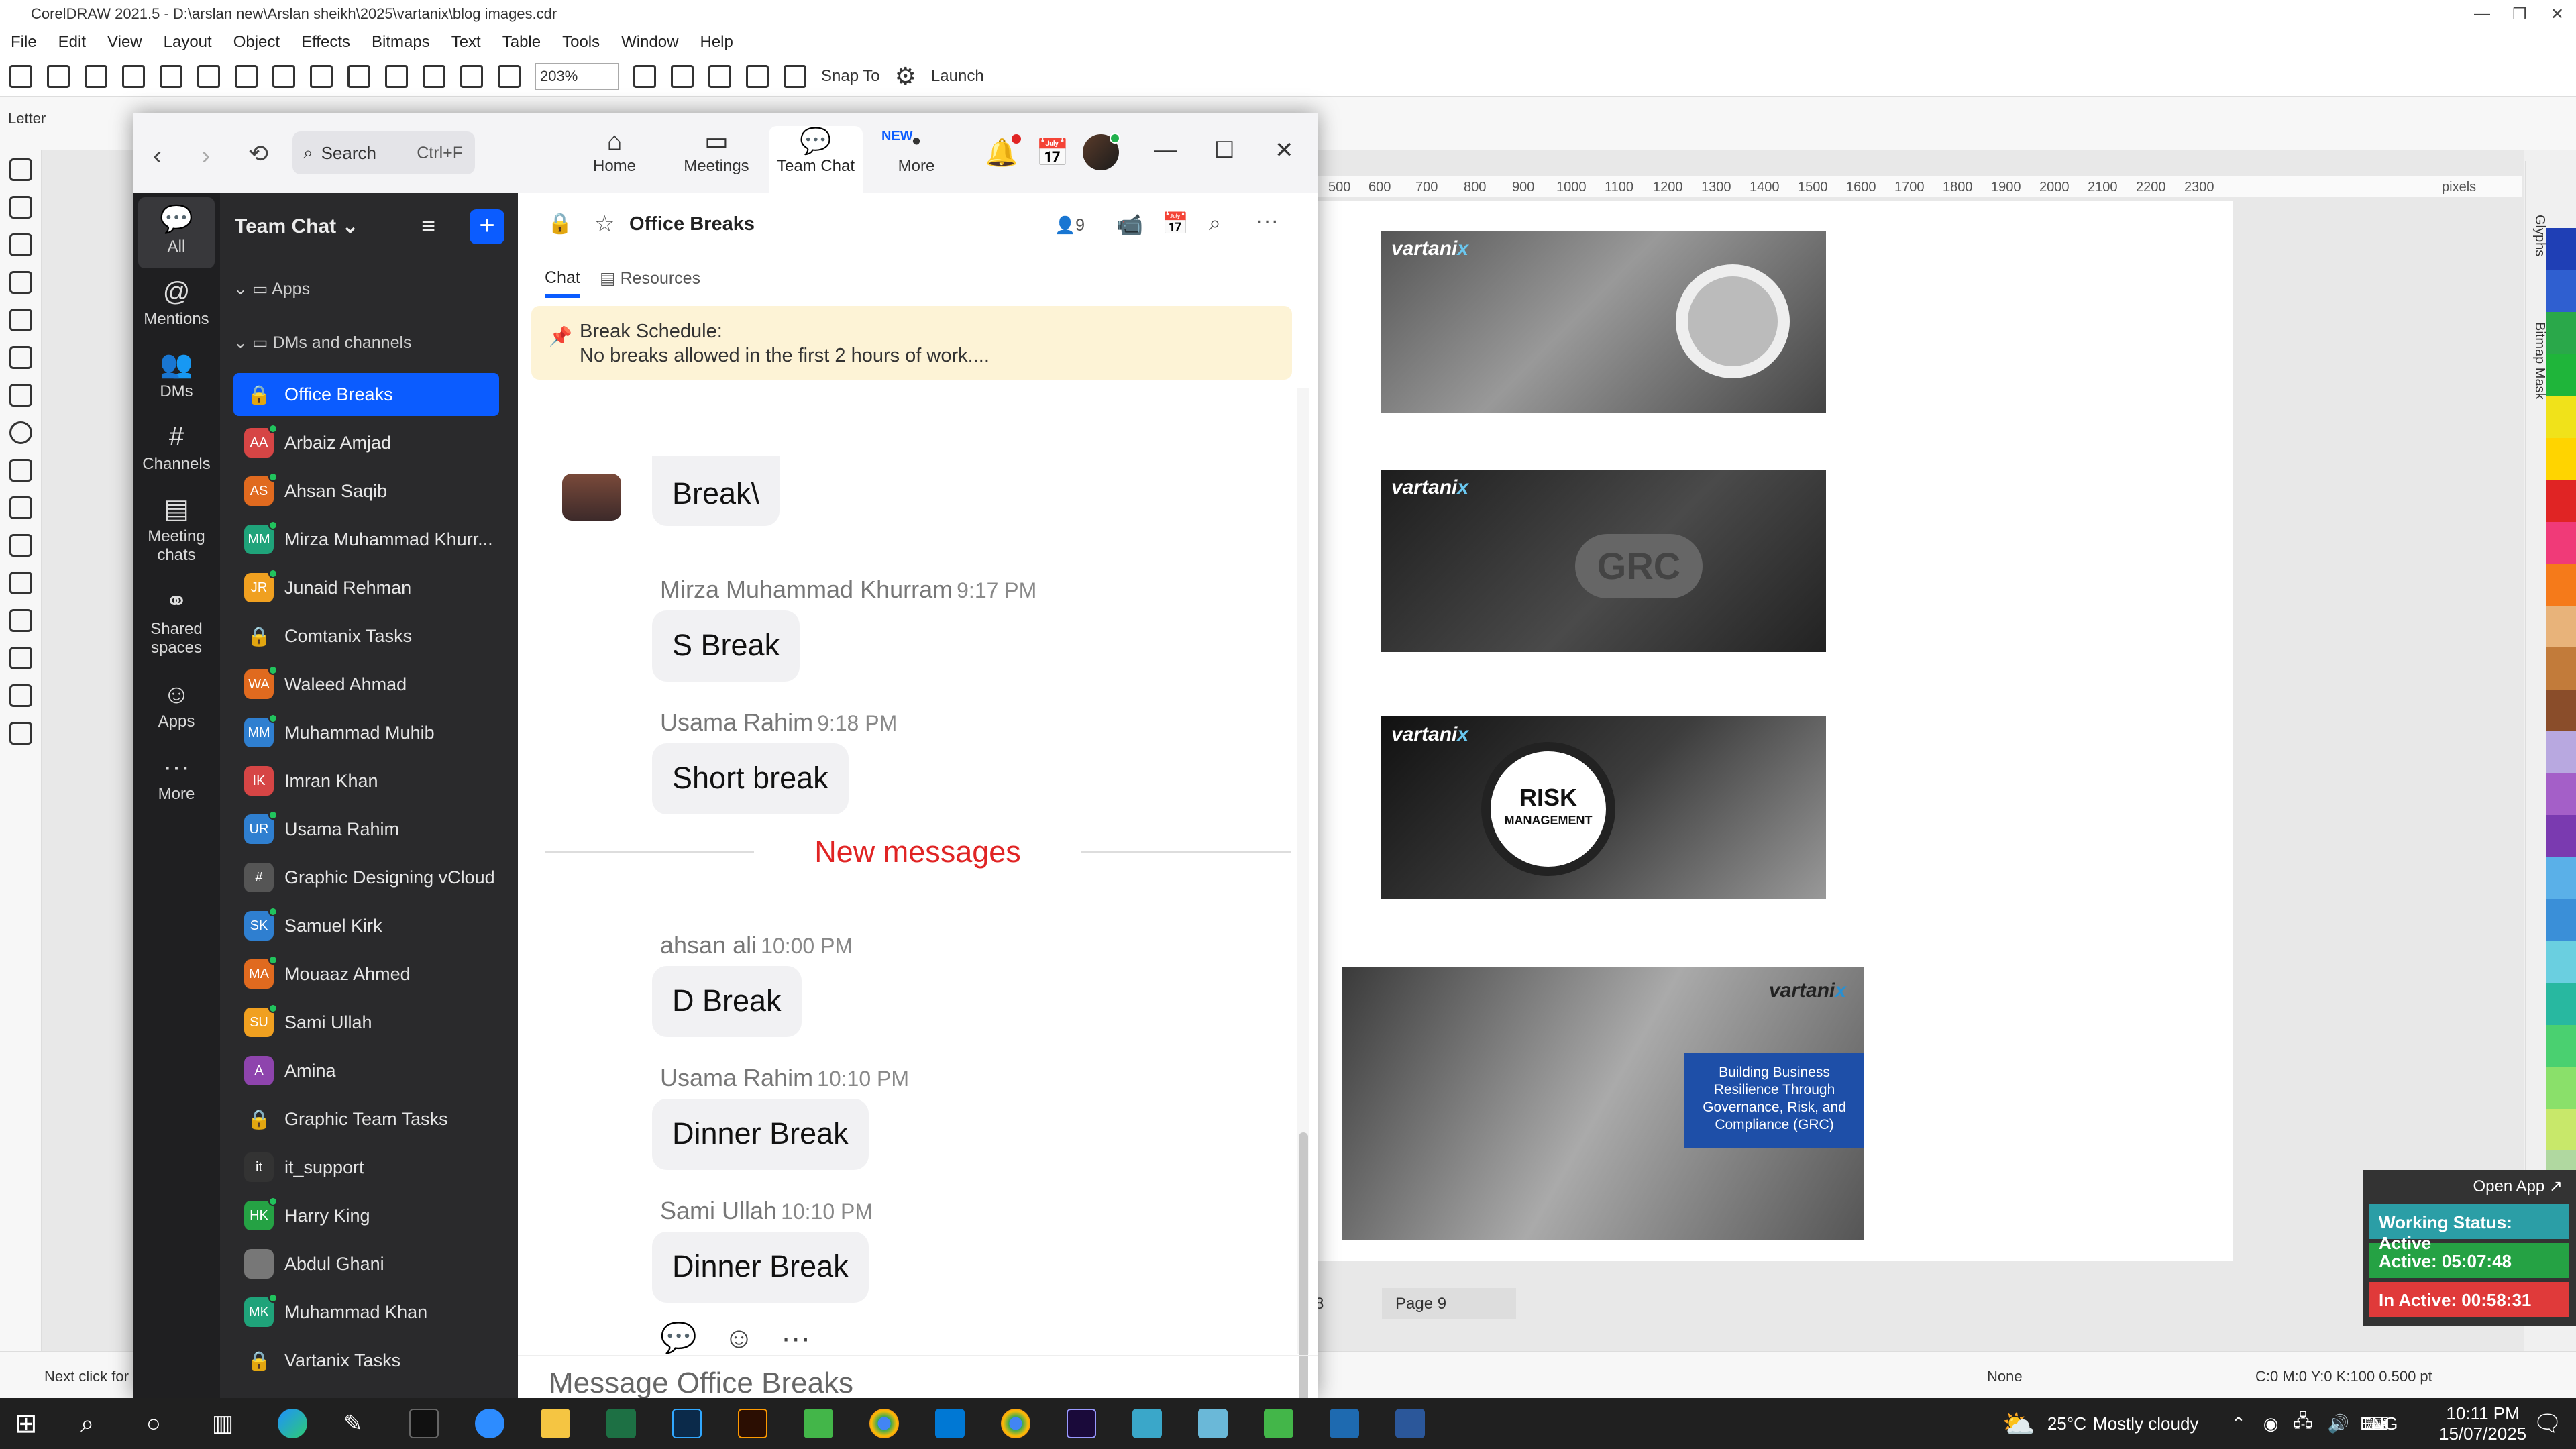  What do you see at coordinates (358, 1423) in the screenshot?
I see `pen-icon: ✎` at bounding box center [358, 1423].